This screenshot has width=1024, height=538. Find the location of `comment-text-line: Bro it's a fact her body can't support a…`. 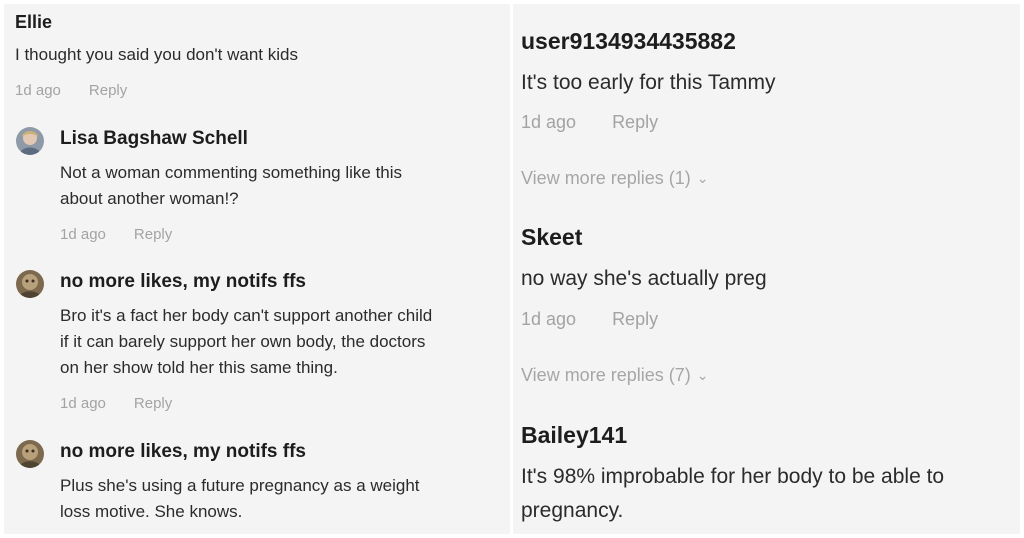

comment-text-line: Bro it's a fact her body can't support a… is located at coordinates (246, 315).